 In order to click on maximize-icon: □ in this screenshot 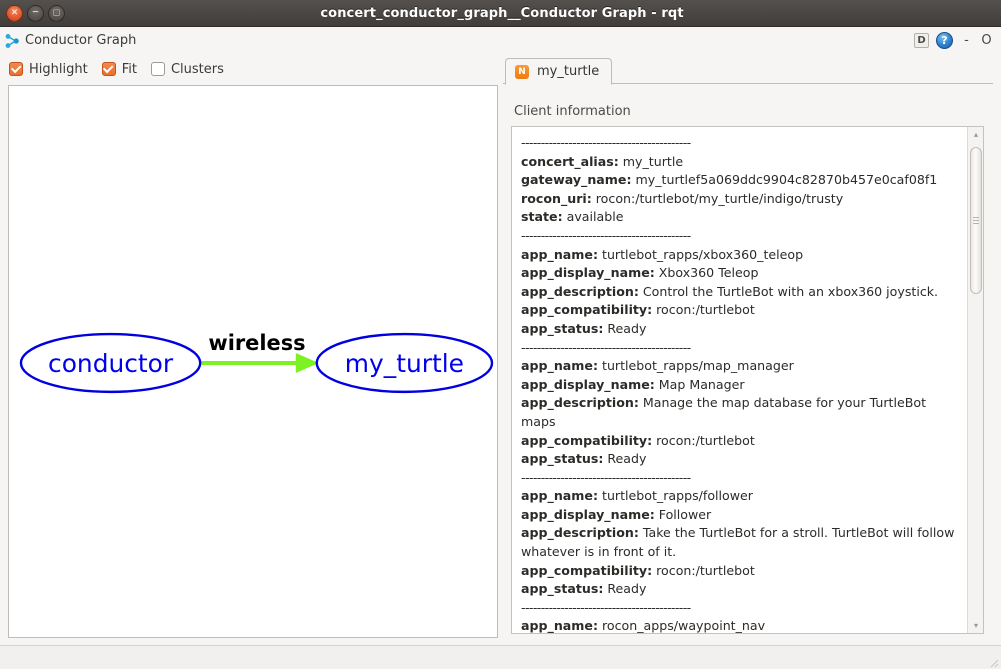, I will do `click(56, 12)`.